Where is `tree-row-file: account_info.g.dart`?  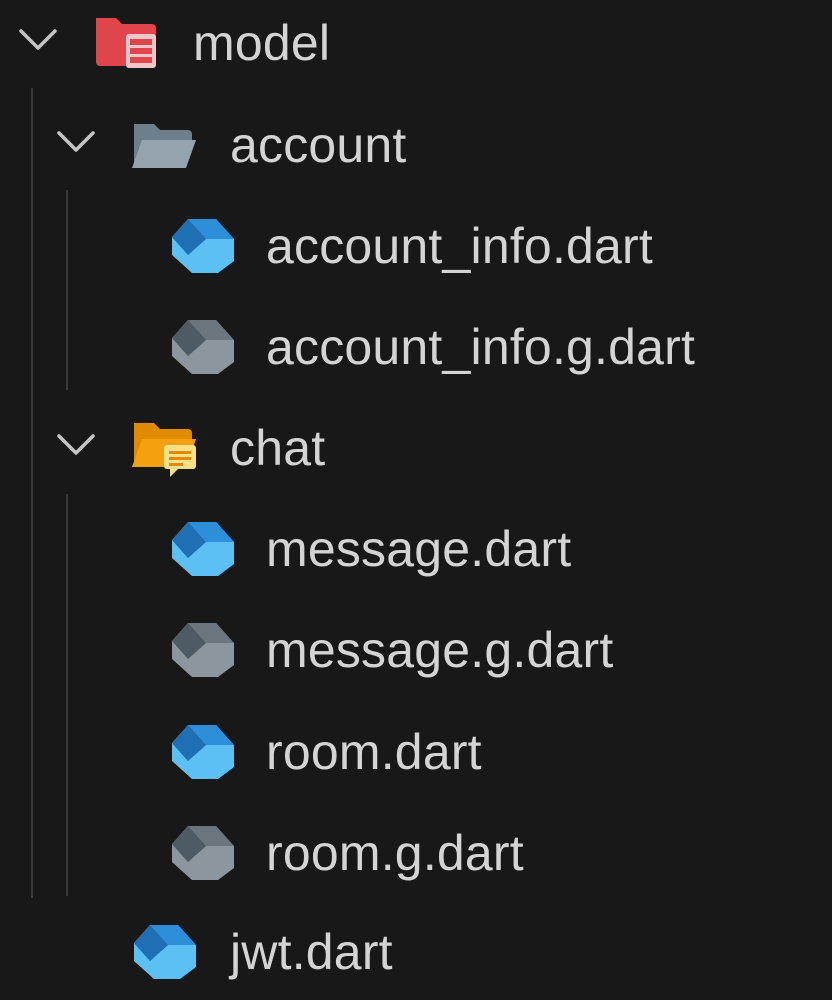
tree-row-file: account_info.g.dart is located at coordinates (416, 344).